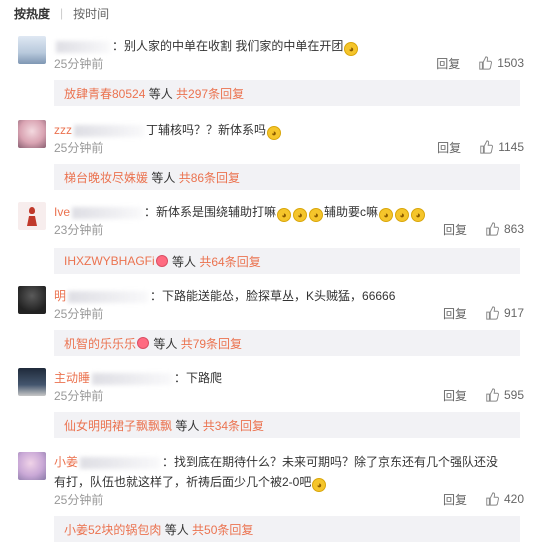 Image resolution: width=538 pixels, height=544 pixels. Describe the element at coordinates (289, 313) in the screenshot. I see `comment-meta: 25分钟前 回复 917` at that location.